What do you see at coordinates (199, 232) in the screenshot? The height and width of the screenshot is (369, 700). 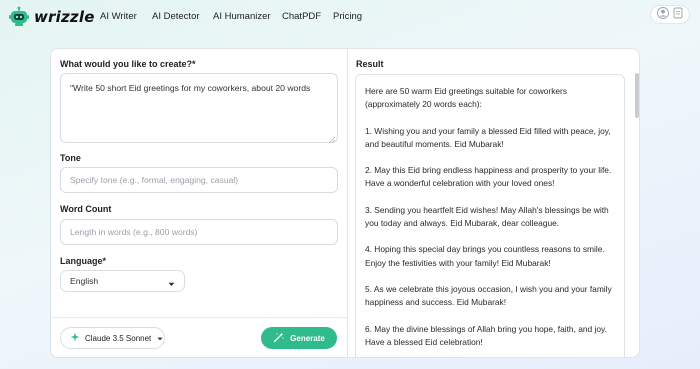 I see `word-count-input: Length in words (e.g., 800 words)` at bounding box center [199, 232].